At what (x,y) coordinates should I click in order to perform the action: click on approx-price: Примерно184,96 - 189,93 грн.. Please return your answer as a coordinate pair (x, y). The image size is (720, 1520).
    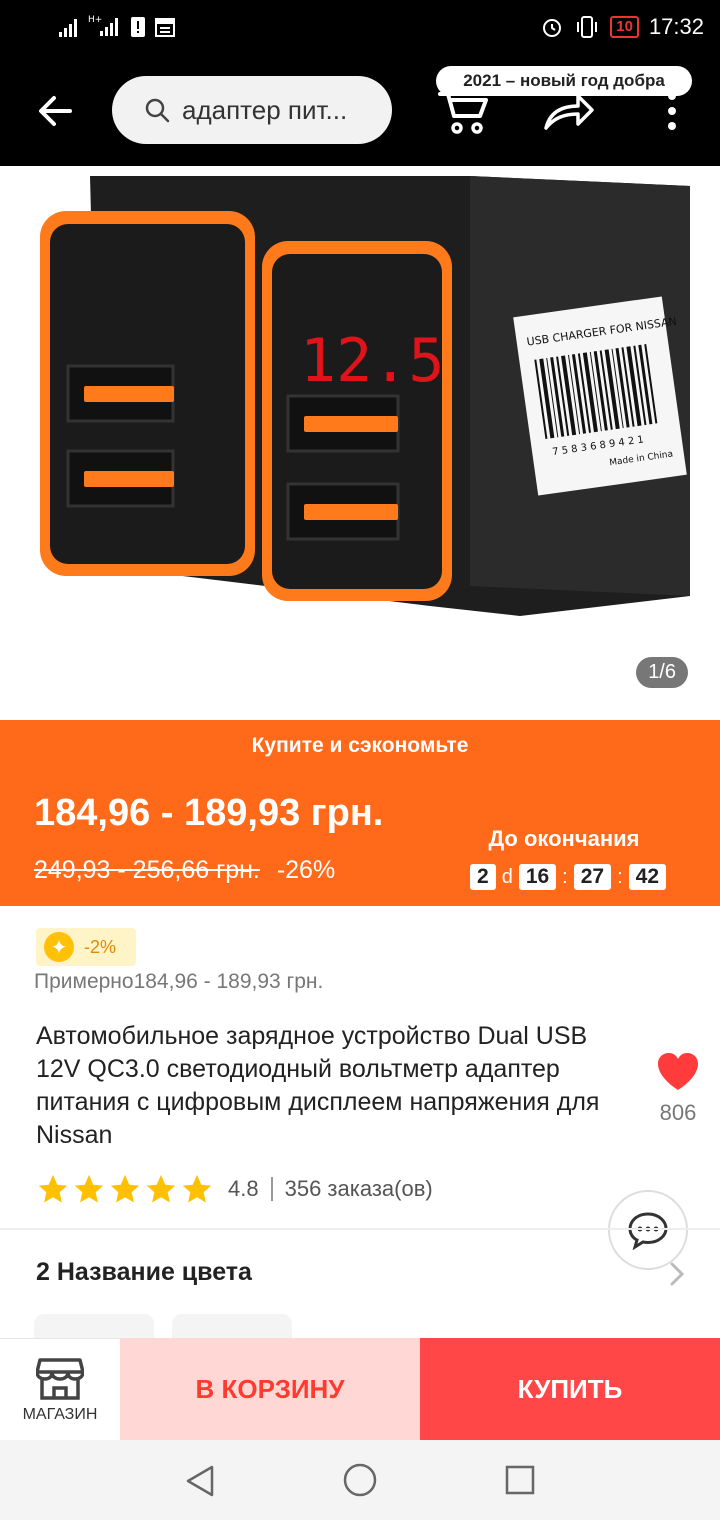
    Looking at the image, I should click on (179, 981).